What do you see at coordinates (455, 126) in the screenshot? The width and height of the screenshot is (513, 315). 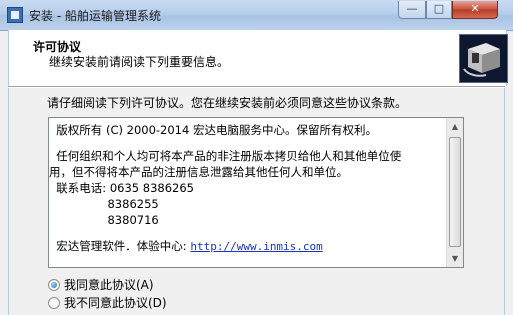 I see `scroll-up-icon: ▲` at bounding box center [455, 126].